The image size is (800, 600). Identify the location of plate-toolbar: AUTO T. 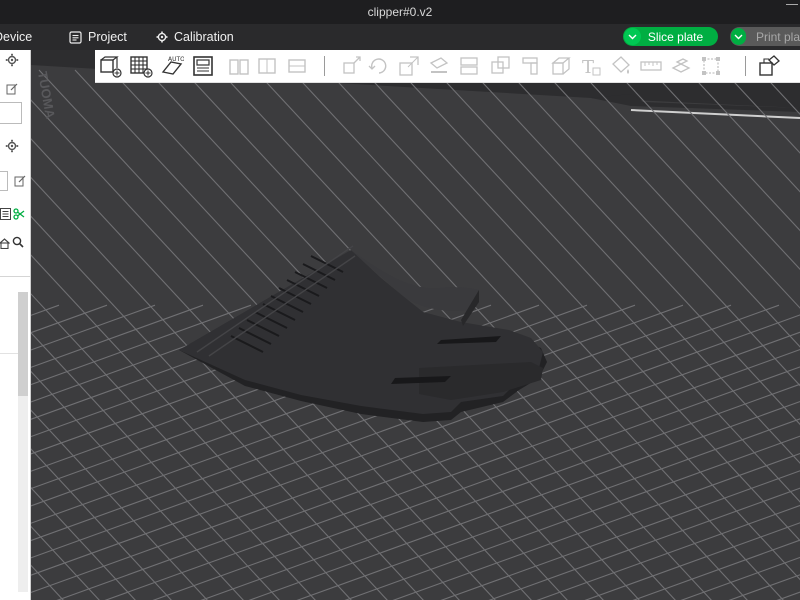
(447, 66).